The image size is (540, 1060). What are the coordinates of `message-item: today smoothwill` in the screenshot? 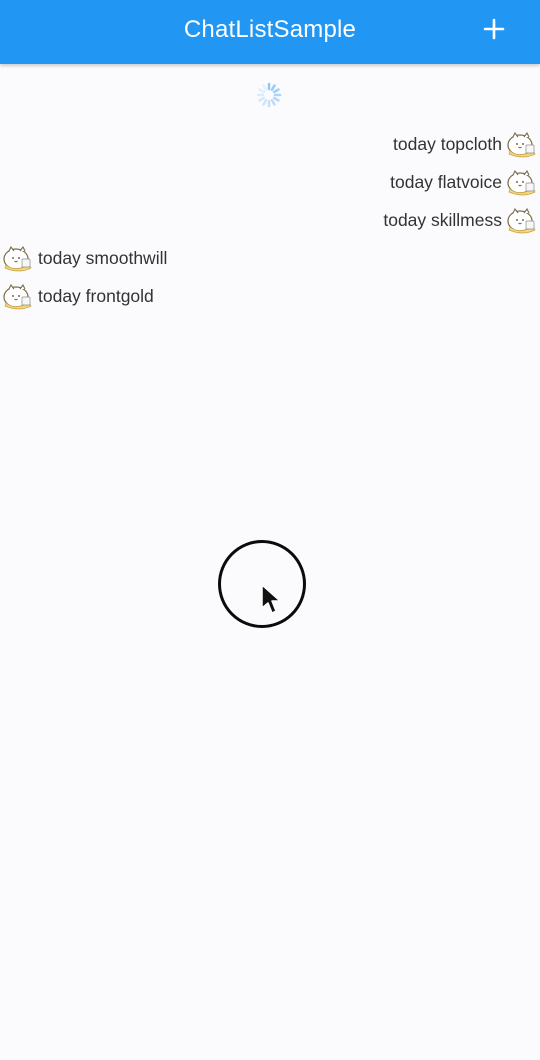 It's located at (84, 258).